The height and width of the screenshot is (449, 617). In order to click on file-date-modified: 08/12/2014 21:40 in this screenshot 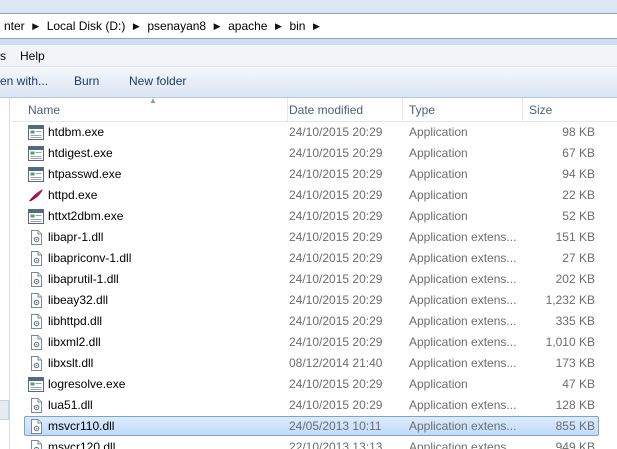, I will do `click(336, 363)`.